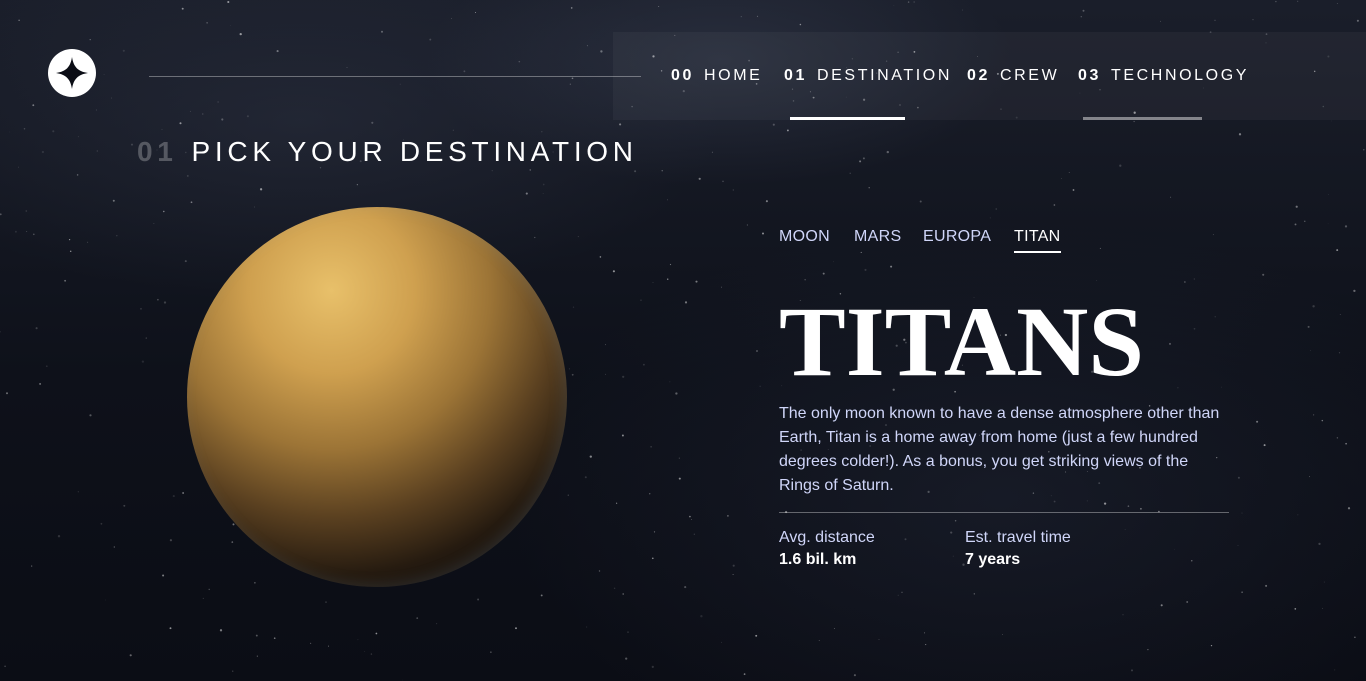 This screenshot has height=681, width=1366. What do you see at coordinates (827, 537) in the screenshot?
I see `stat-distance-label: Avg. distance` at bounding box center [827, 537].